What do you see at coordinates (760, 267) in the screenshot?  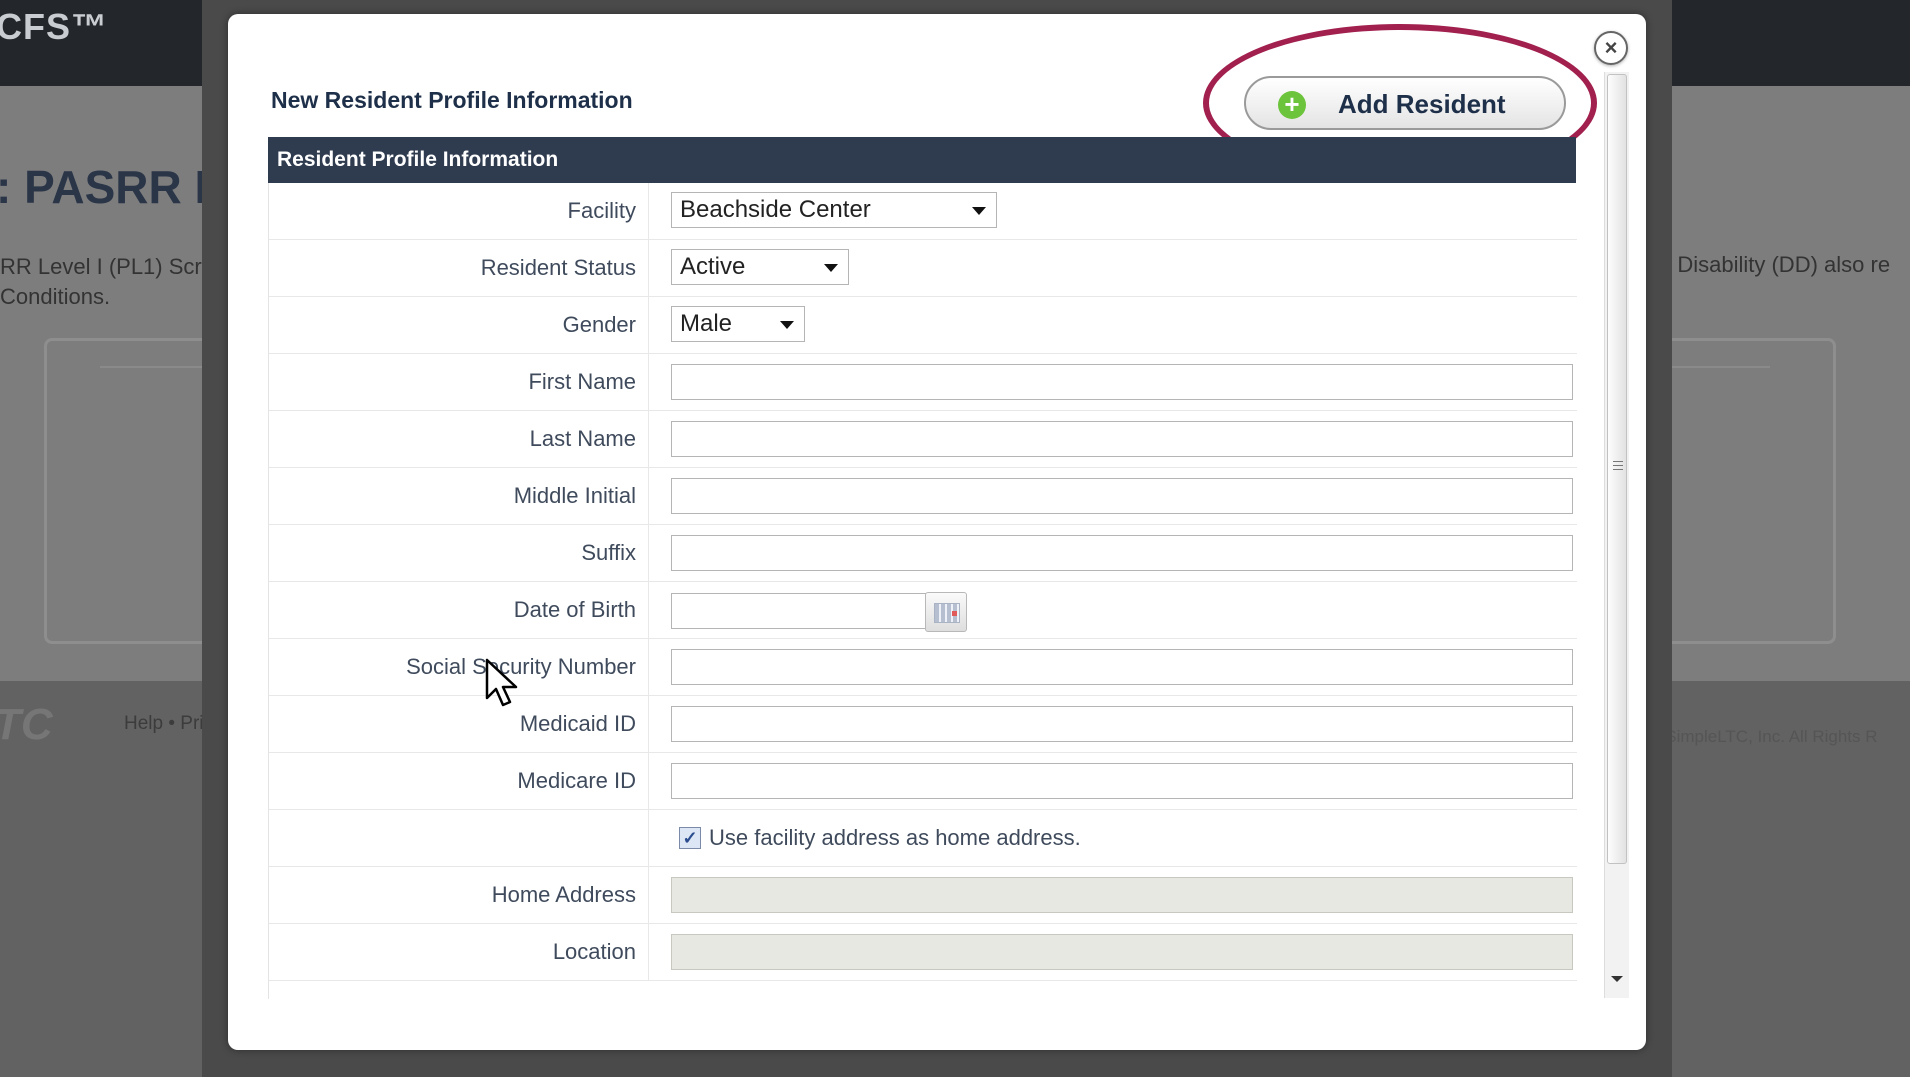 I see `resident-status-select: Active` at bounding box center [760, 267].